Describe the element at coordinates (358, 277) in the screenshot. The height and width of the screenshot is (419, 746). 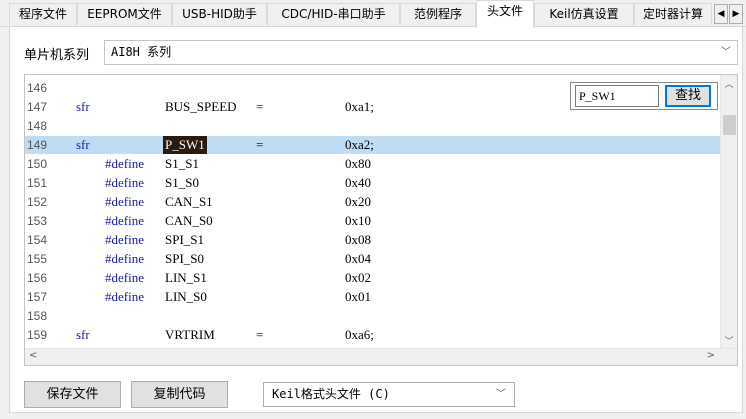
I see `bit-value: 0x02` at that location.